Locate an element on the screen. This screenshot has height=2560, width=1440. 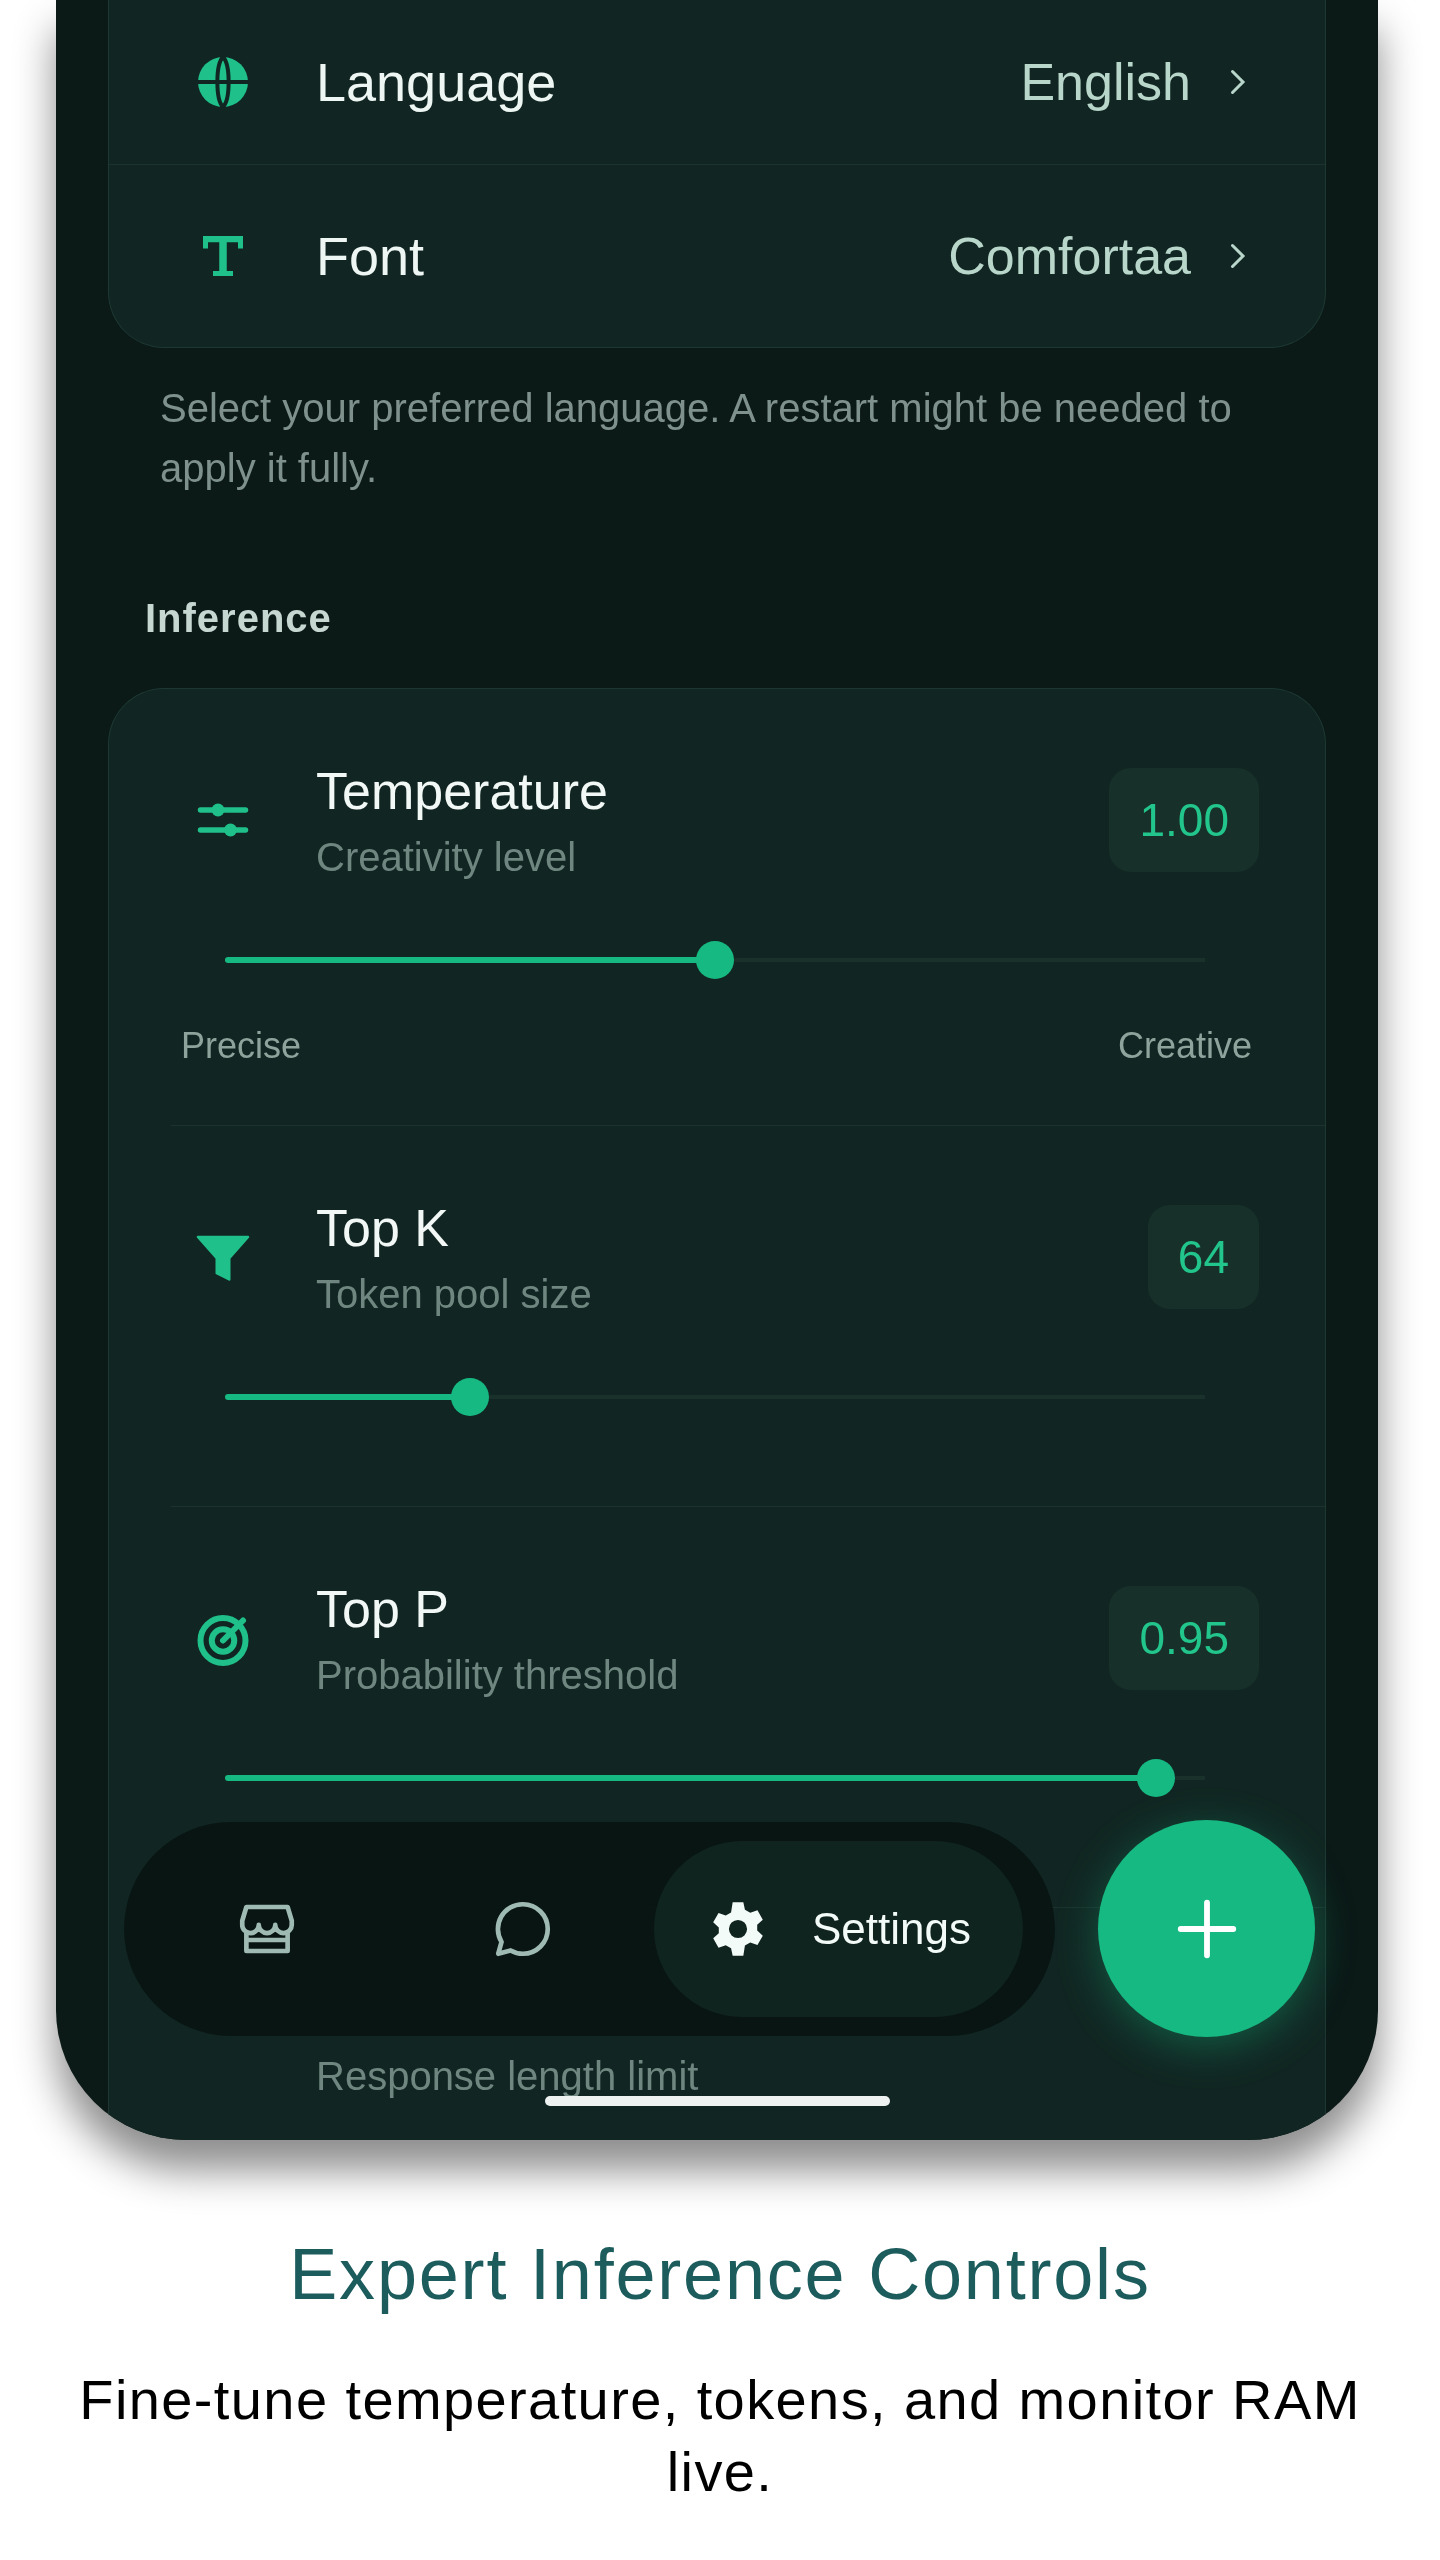
nav-tab: Settings is located at coordinates (838, 1929).